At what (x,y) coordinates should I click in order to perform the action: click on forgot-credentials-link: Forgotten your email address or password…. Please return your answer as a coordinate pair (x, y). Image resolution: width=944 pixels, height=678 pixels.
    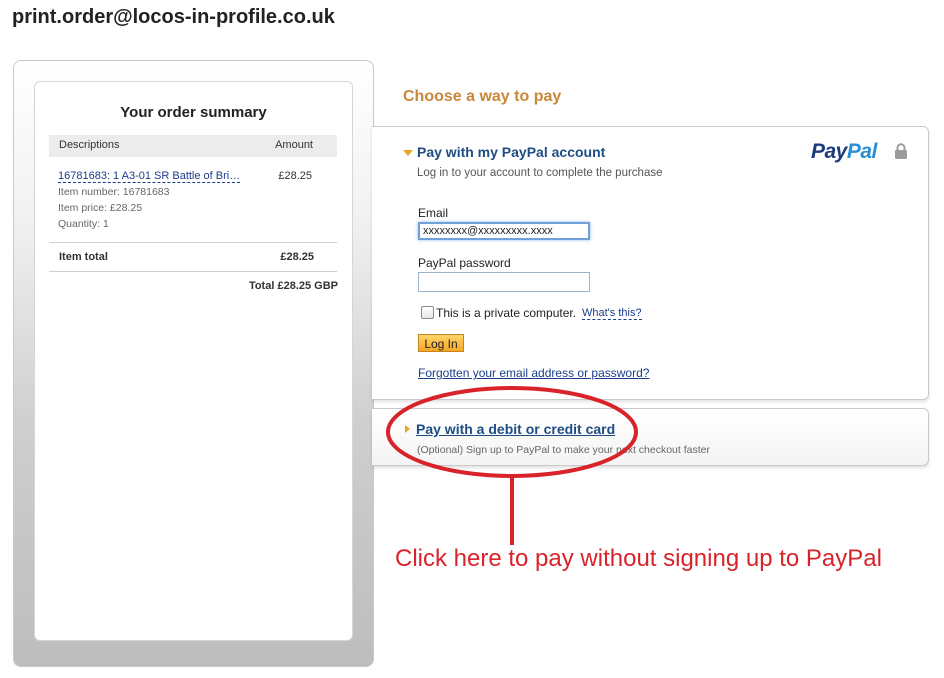
    Looking at the image, I should click on (533, 373).